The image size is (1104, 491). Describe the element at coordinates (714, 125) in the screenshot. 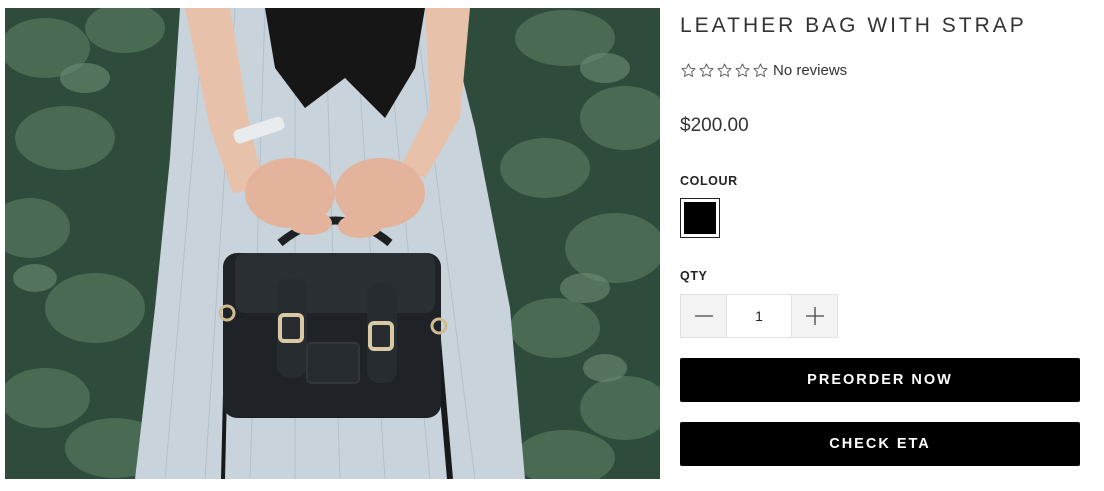

I see `product-price: $200.00` at that location.